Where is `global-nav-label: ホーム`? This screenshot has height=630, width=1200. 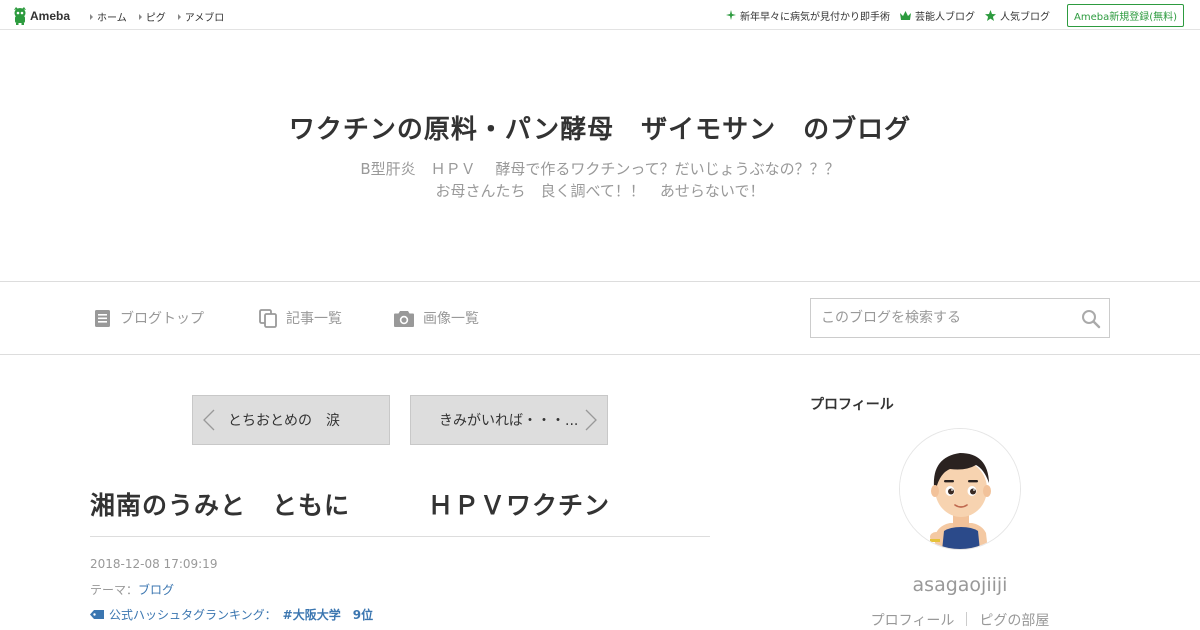 global-nav-label: ホーム is located at coordinates (112, 18).